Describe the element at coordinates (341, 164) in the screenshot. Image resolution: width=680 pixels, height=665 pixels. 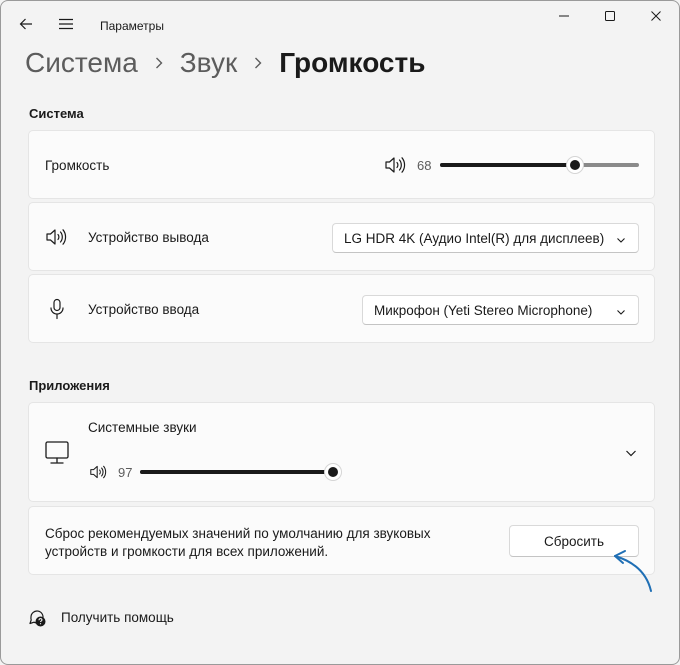
I see `volume-card: Громкость 68` at that location.